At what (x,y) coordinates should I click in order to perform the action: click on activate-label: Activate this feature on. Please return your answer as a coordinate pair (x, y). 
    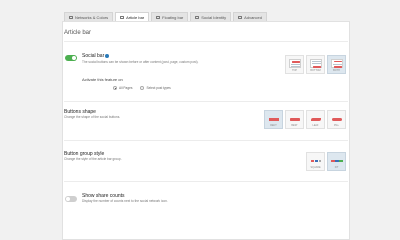
    Looking at the image, I should click on (102, 79).